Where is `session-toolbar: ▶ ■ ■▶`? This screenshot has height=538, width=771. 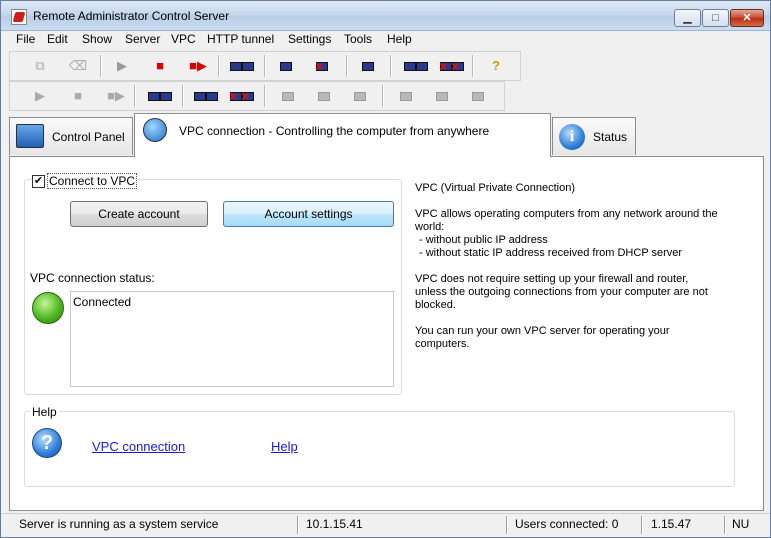
session-toolbar: ▶ ■ ■▶ is located at coordinates (257, 96).